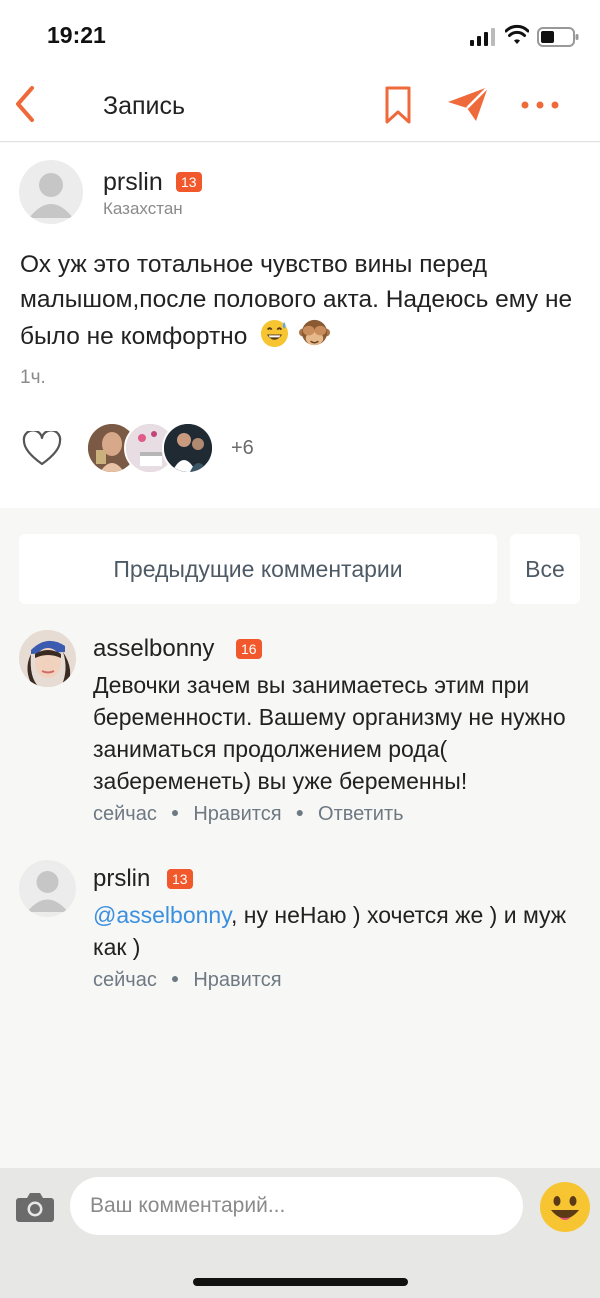 The image size is (600, 1298). I want to click on wifi-icon, so click(517, 34).